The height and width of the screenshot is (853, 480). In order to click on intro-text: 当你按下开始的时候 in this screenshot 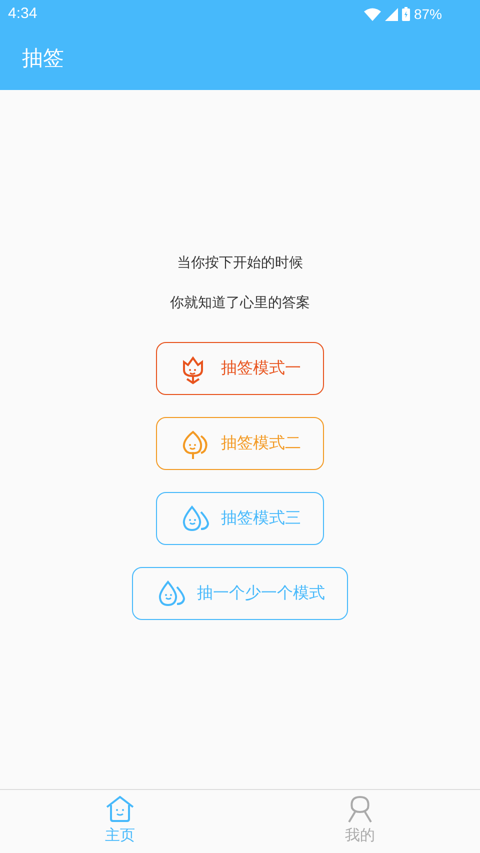, I will do `click(240, 262)`.